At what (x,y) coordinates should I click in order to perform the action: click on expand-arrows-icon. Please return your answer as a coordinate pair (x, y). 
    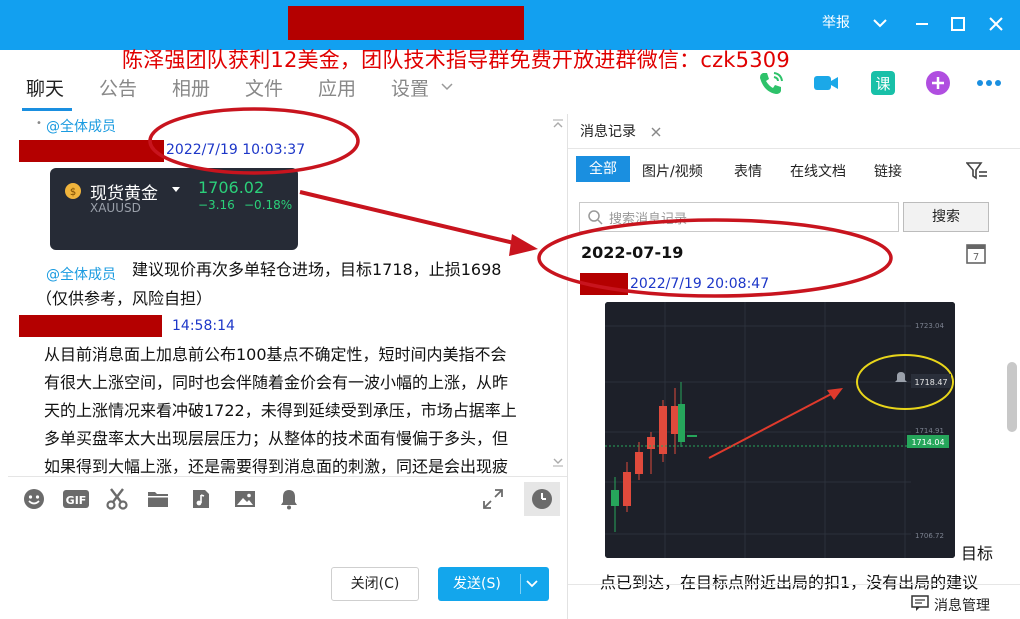
    Looking at the image, I should click on (493, 499).